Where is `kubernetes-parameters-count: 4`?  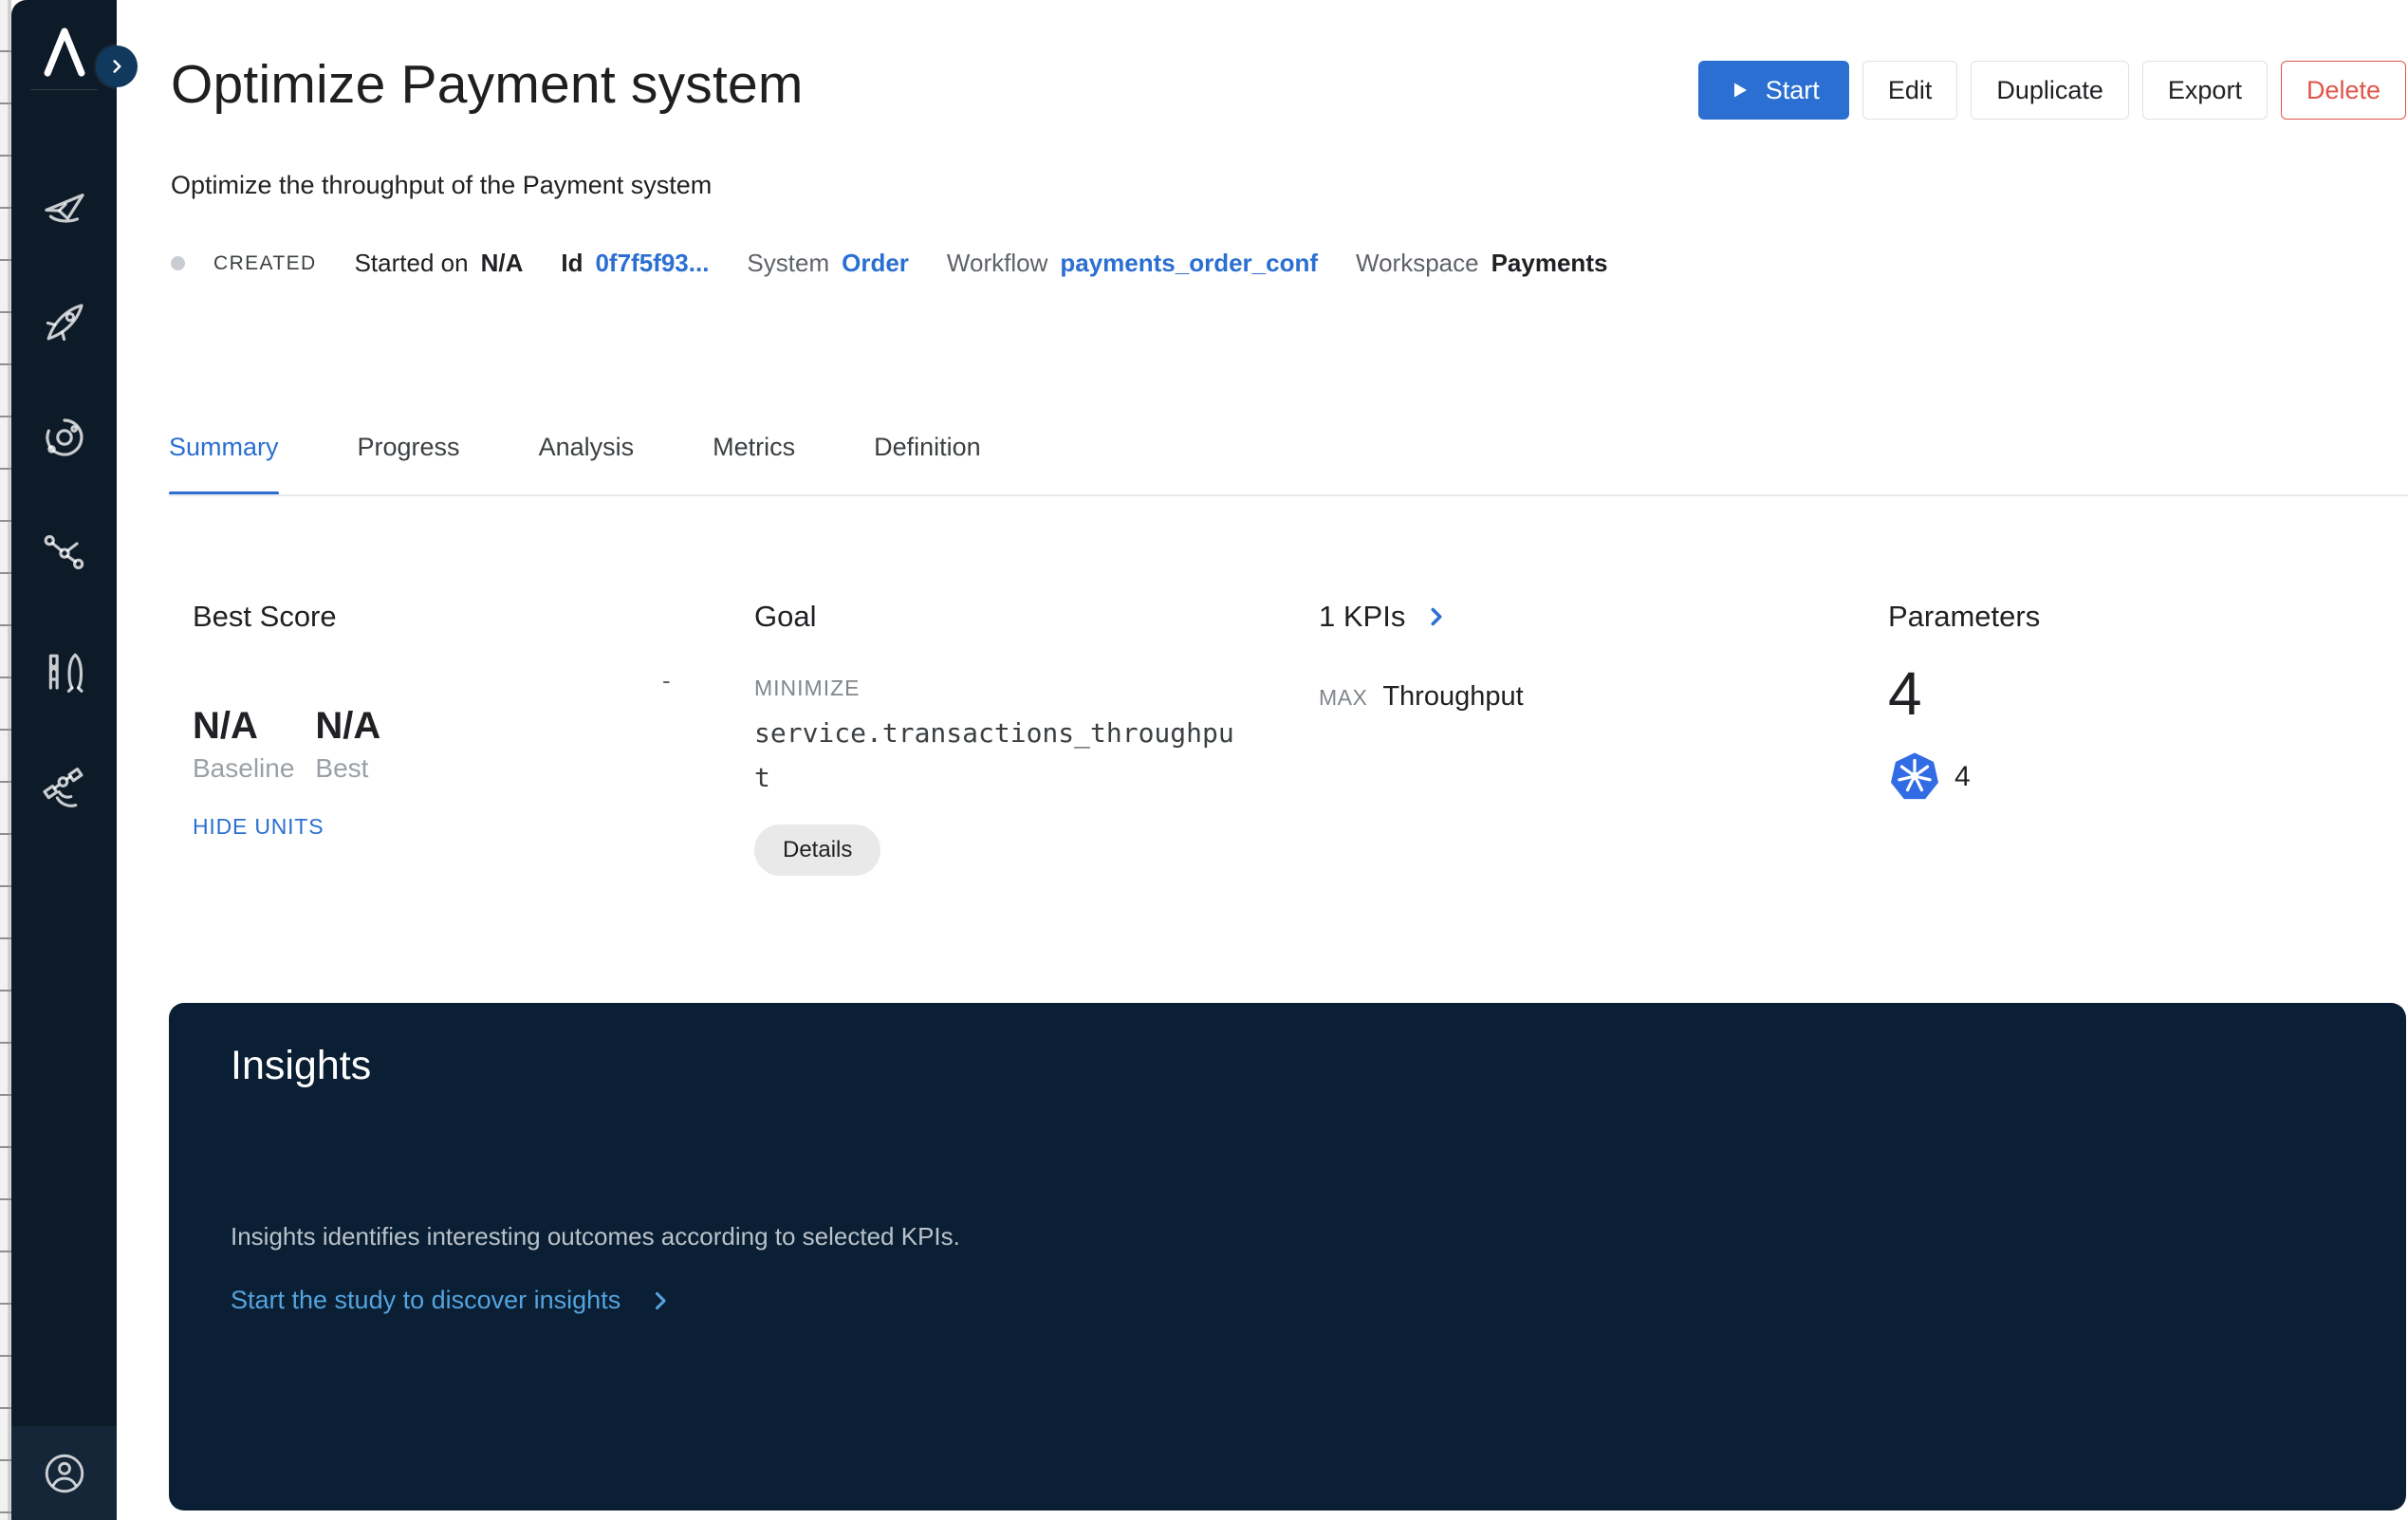
kubernetes-parameters-count: 4 is located at coordinates (1962, 776).